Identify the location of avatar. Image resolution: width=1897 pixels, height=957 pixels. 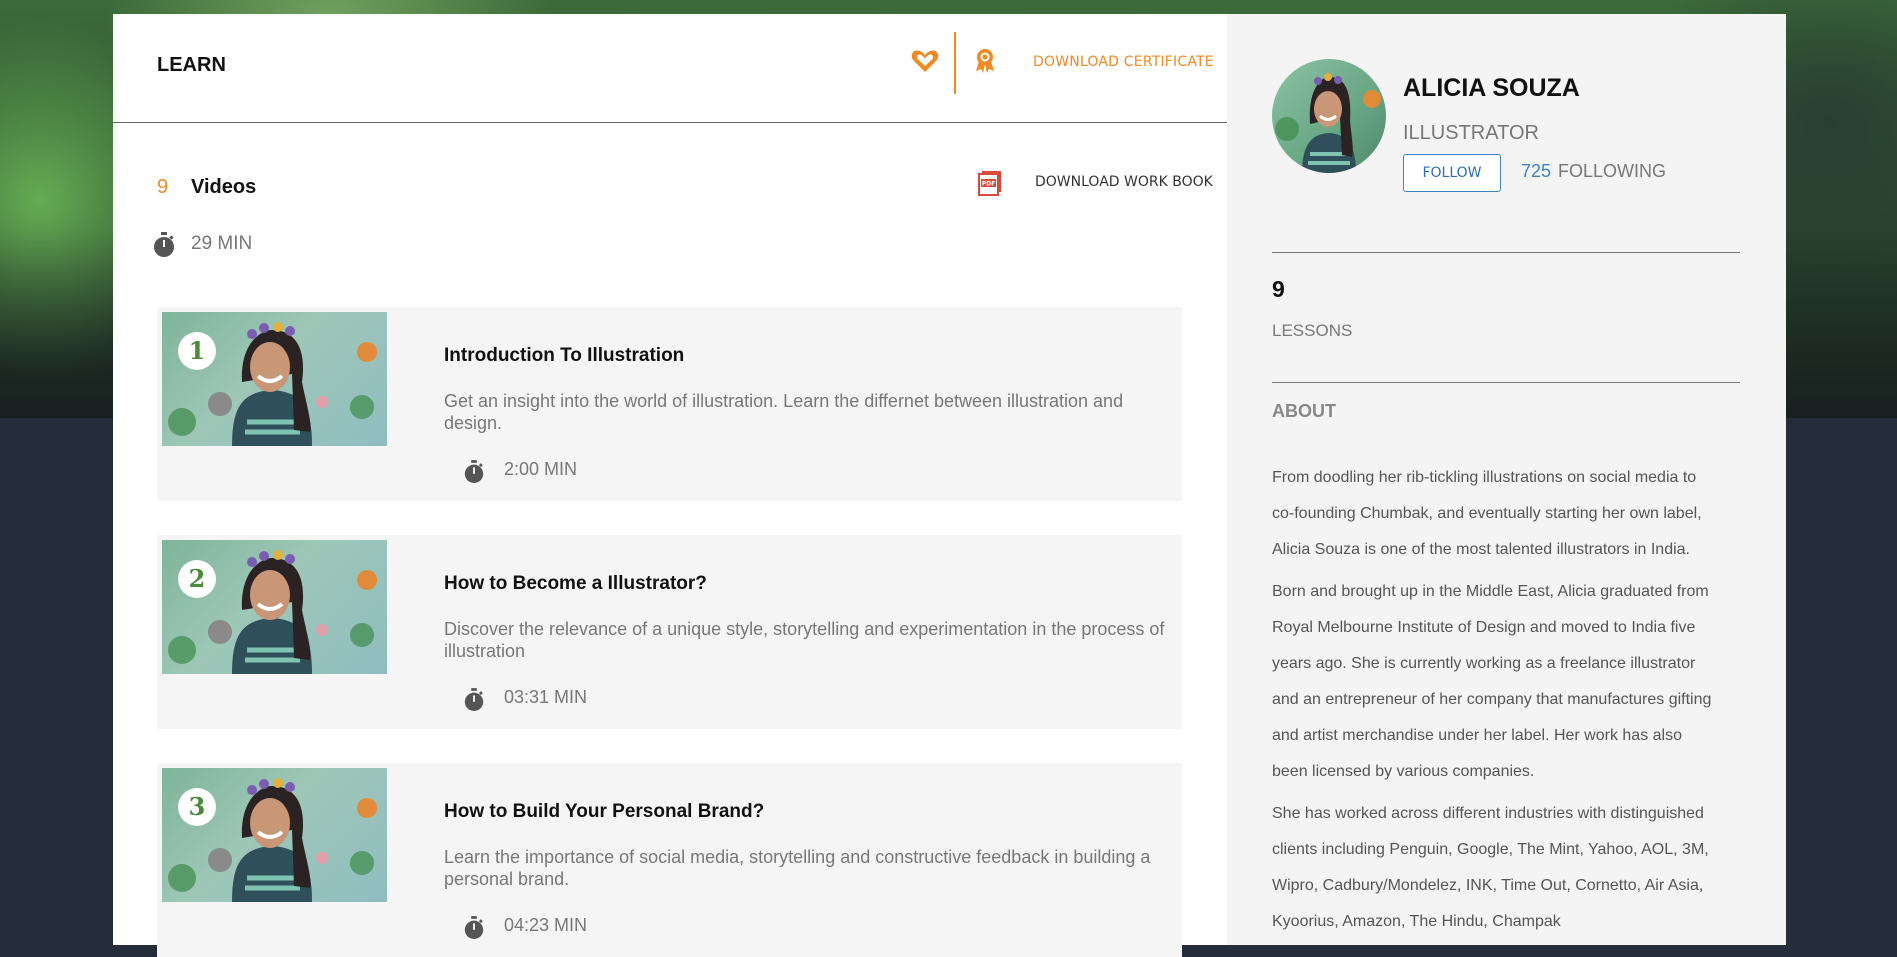
(1329, 116).